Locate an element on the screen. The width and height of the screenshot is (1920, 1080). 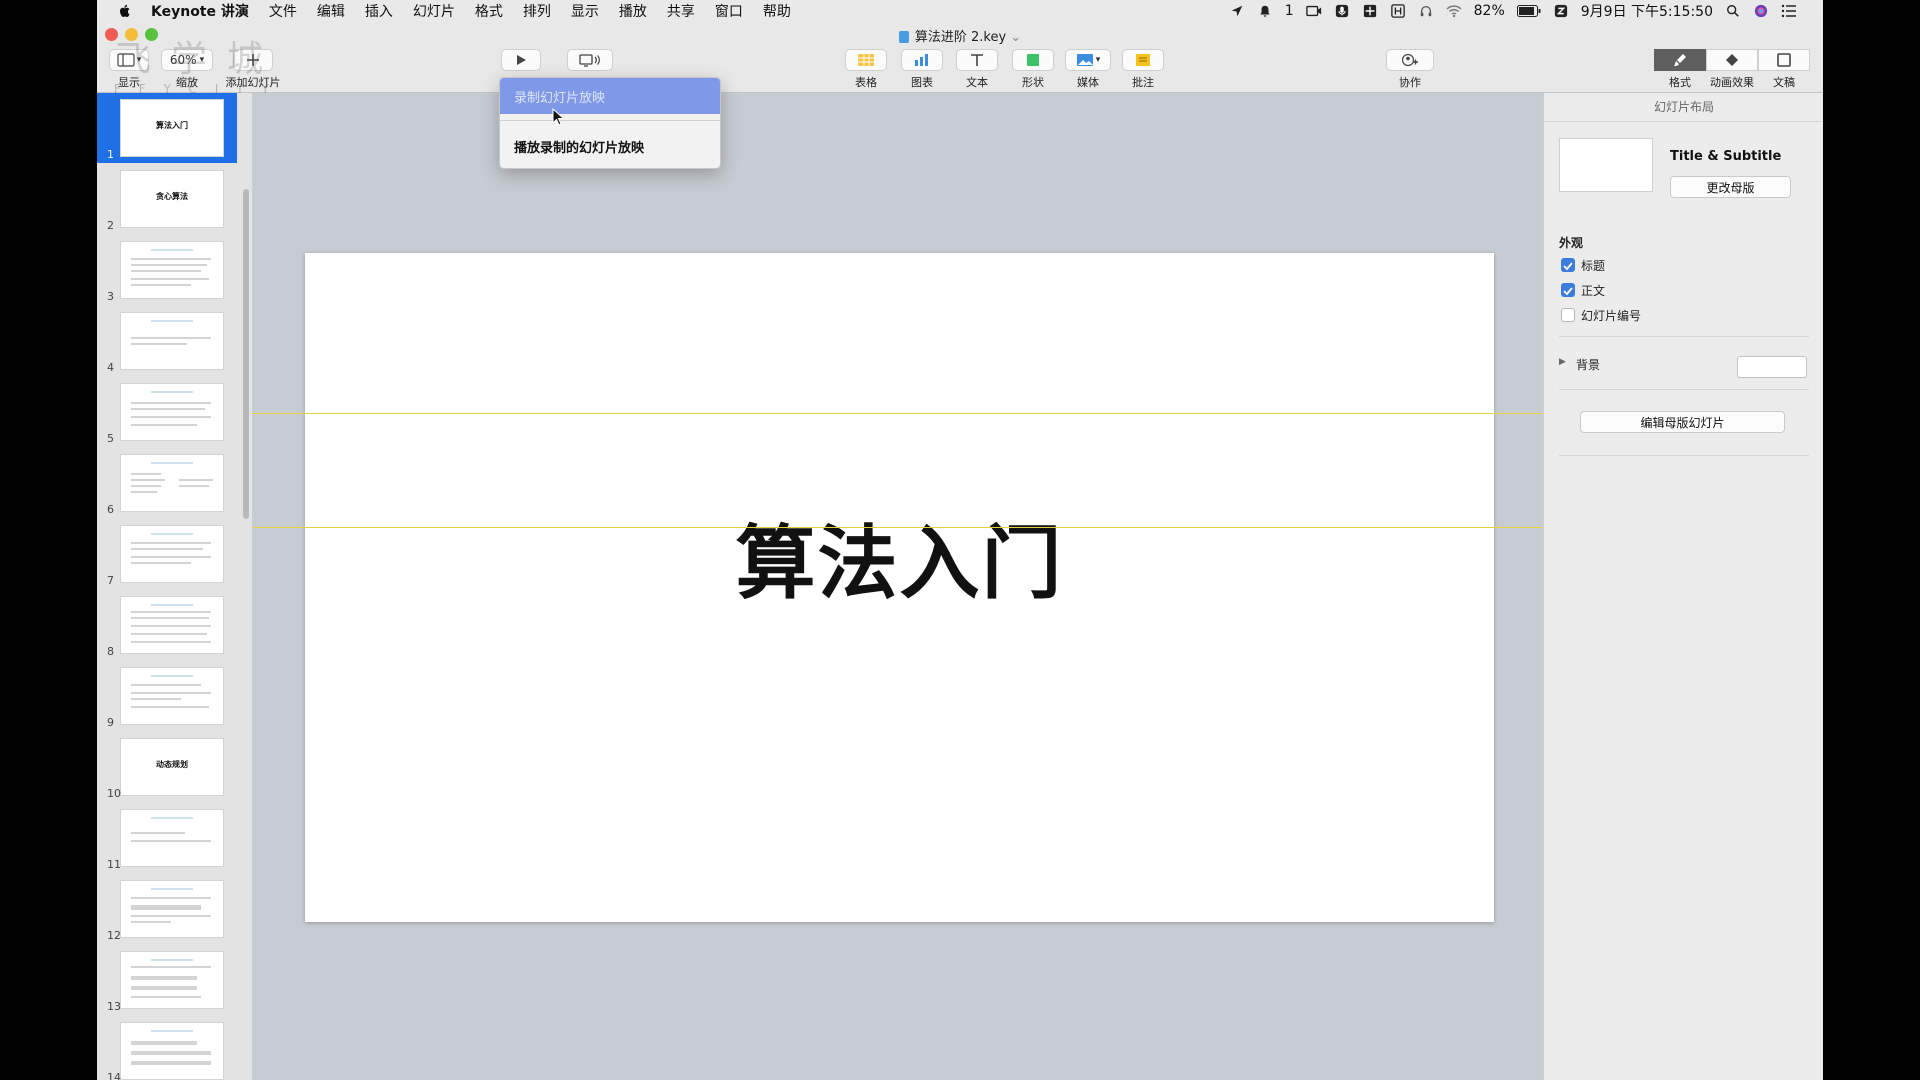
slide-thumbnail-8: 8 is located at coordinates (167, 625).